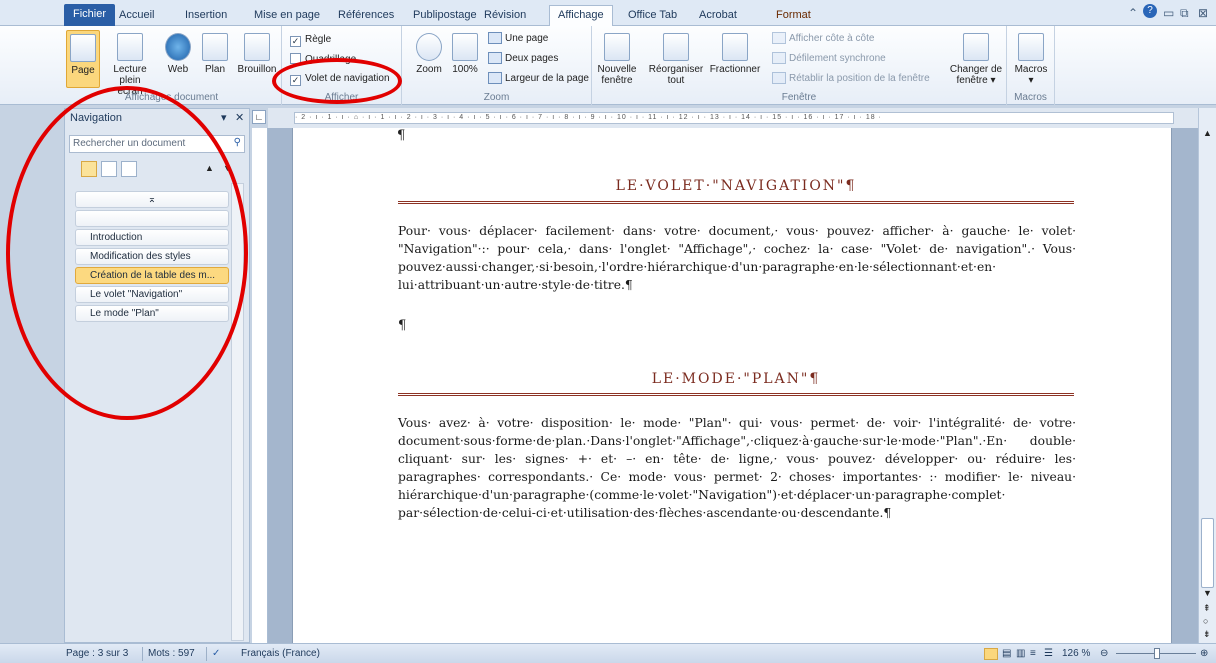 This screenshot has width=1216, height=663. Describe the element at coordinates (976, 47) in the screenshot. I see `switch-window-icon` at that location.